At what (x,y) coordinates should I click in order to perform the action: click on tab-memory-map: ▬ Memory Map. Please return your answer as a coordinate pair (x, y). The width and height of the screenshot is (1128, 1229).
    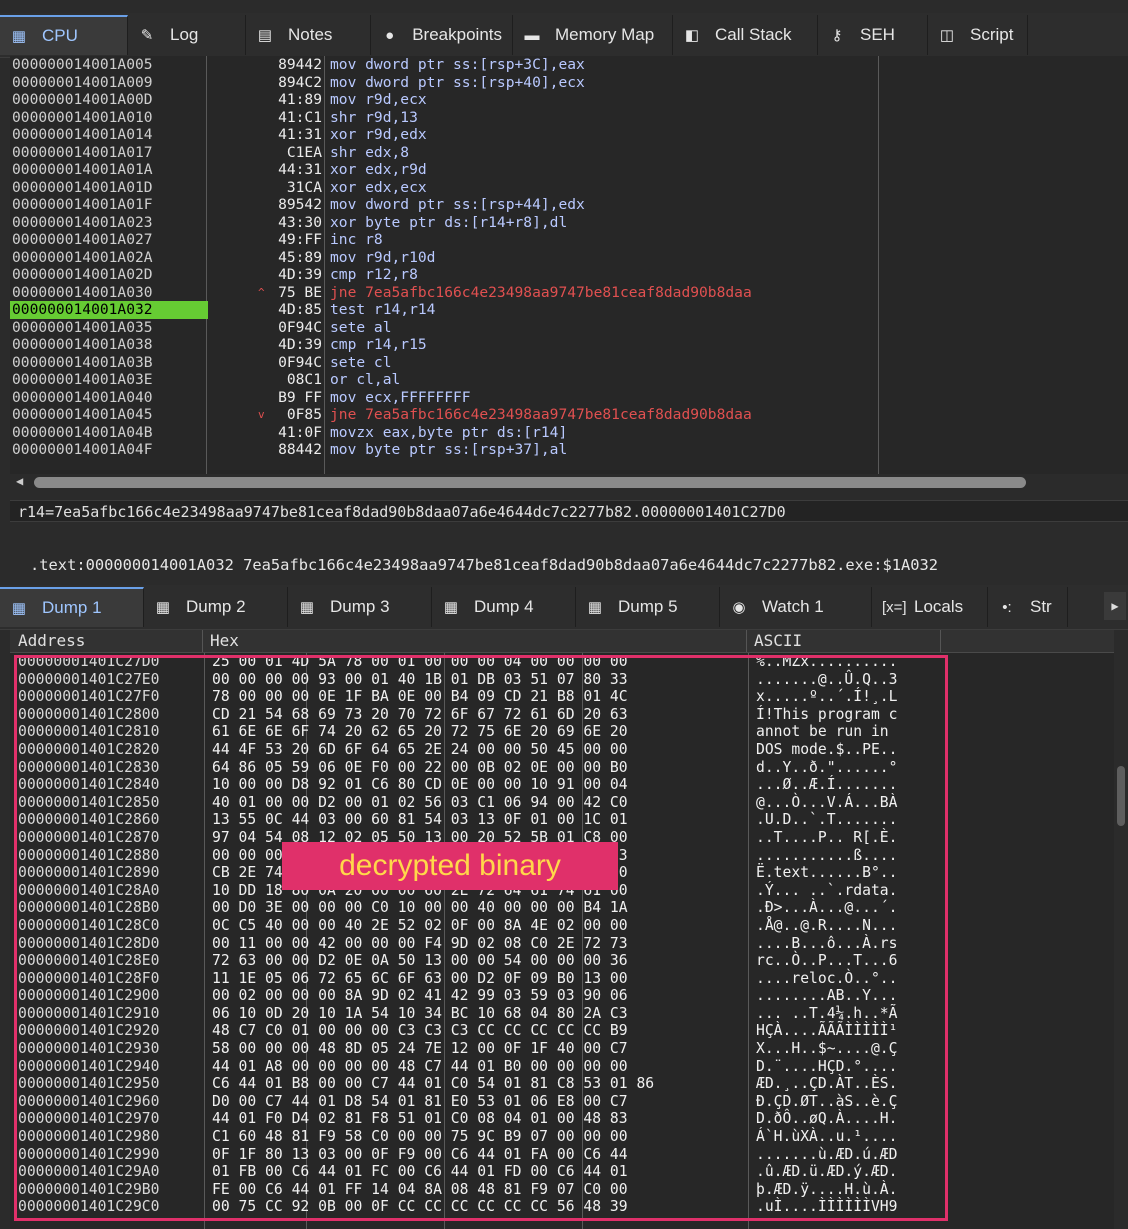
    Looking at the image, I should click on (593, 35).